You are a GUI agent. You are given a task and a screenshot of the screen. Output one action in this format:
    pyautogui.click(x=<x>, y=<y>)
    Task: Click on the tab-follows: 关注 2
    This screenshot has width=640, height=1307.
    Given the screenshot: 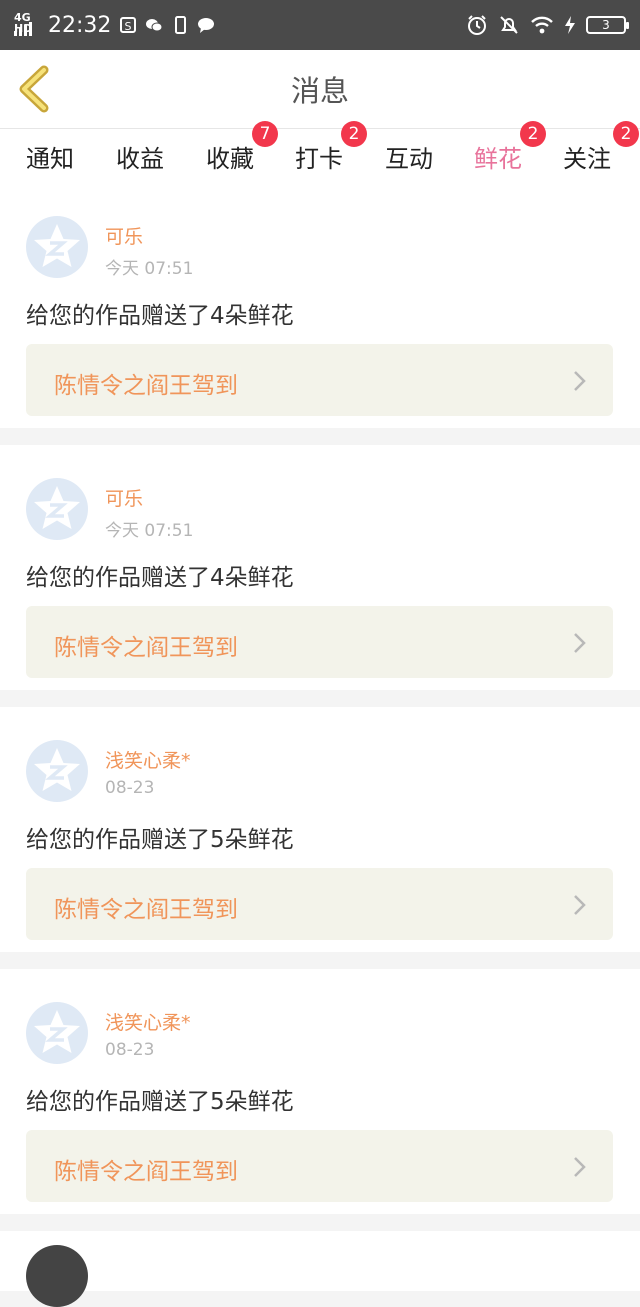 What is the action you would take?
    pyautogui.click(x=601, y=147)
    